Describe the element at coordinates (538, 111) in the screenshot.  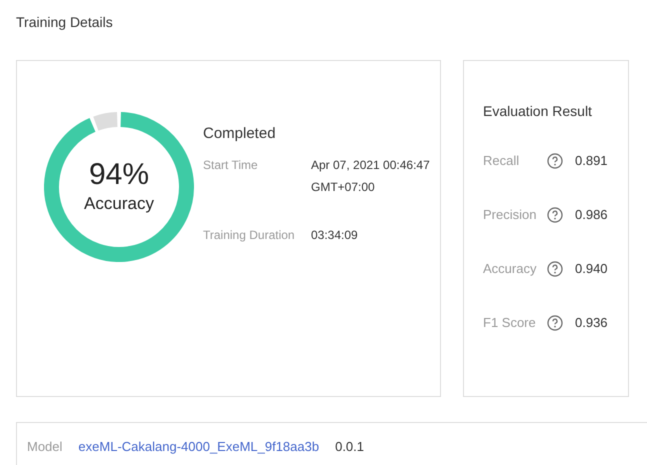
I see `panel-title: Evaluation Result` at that location.